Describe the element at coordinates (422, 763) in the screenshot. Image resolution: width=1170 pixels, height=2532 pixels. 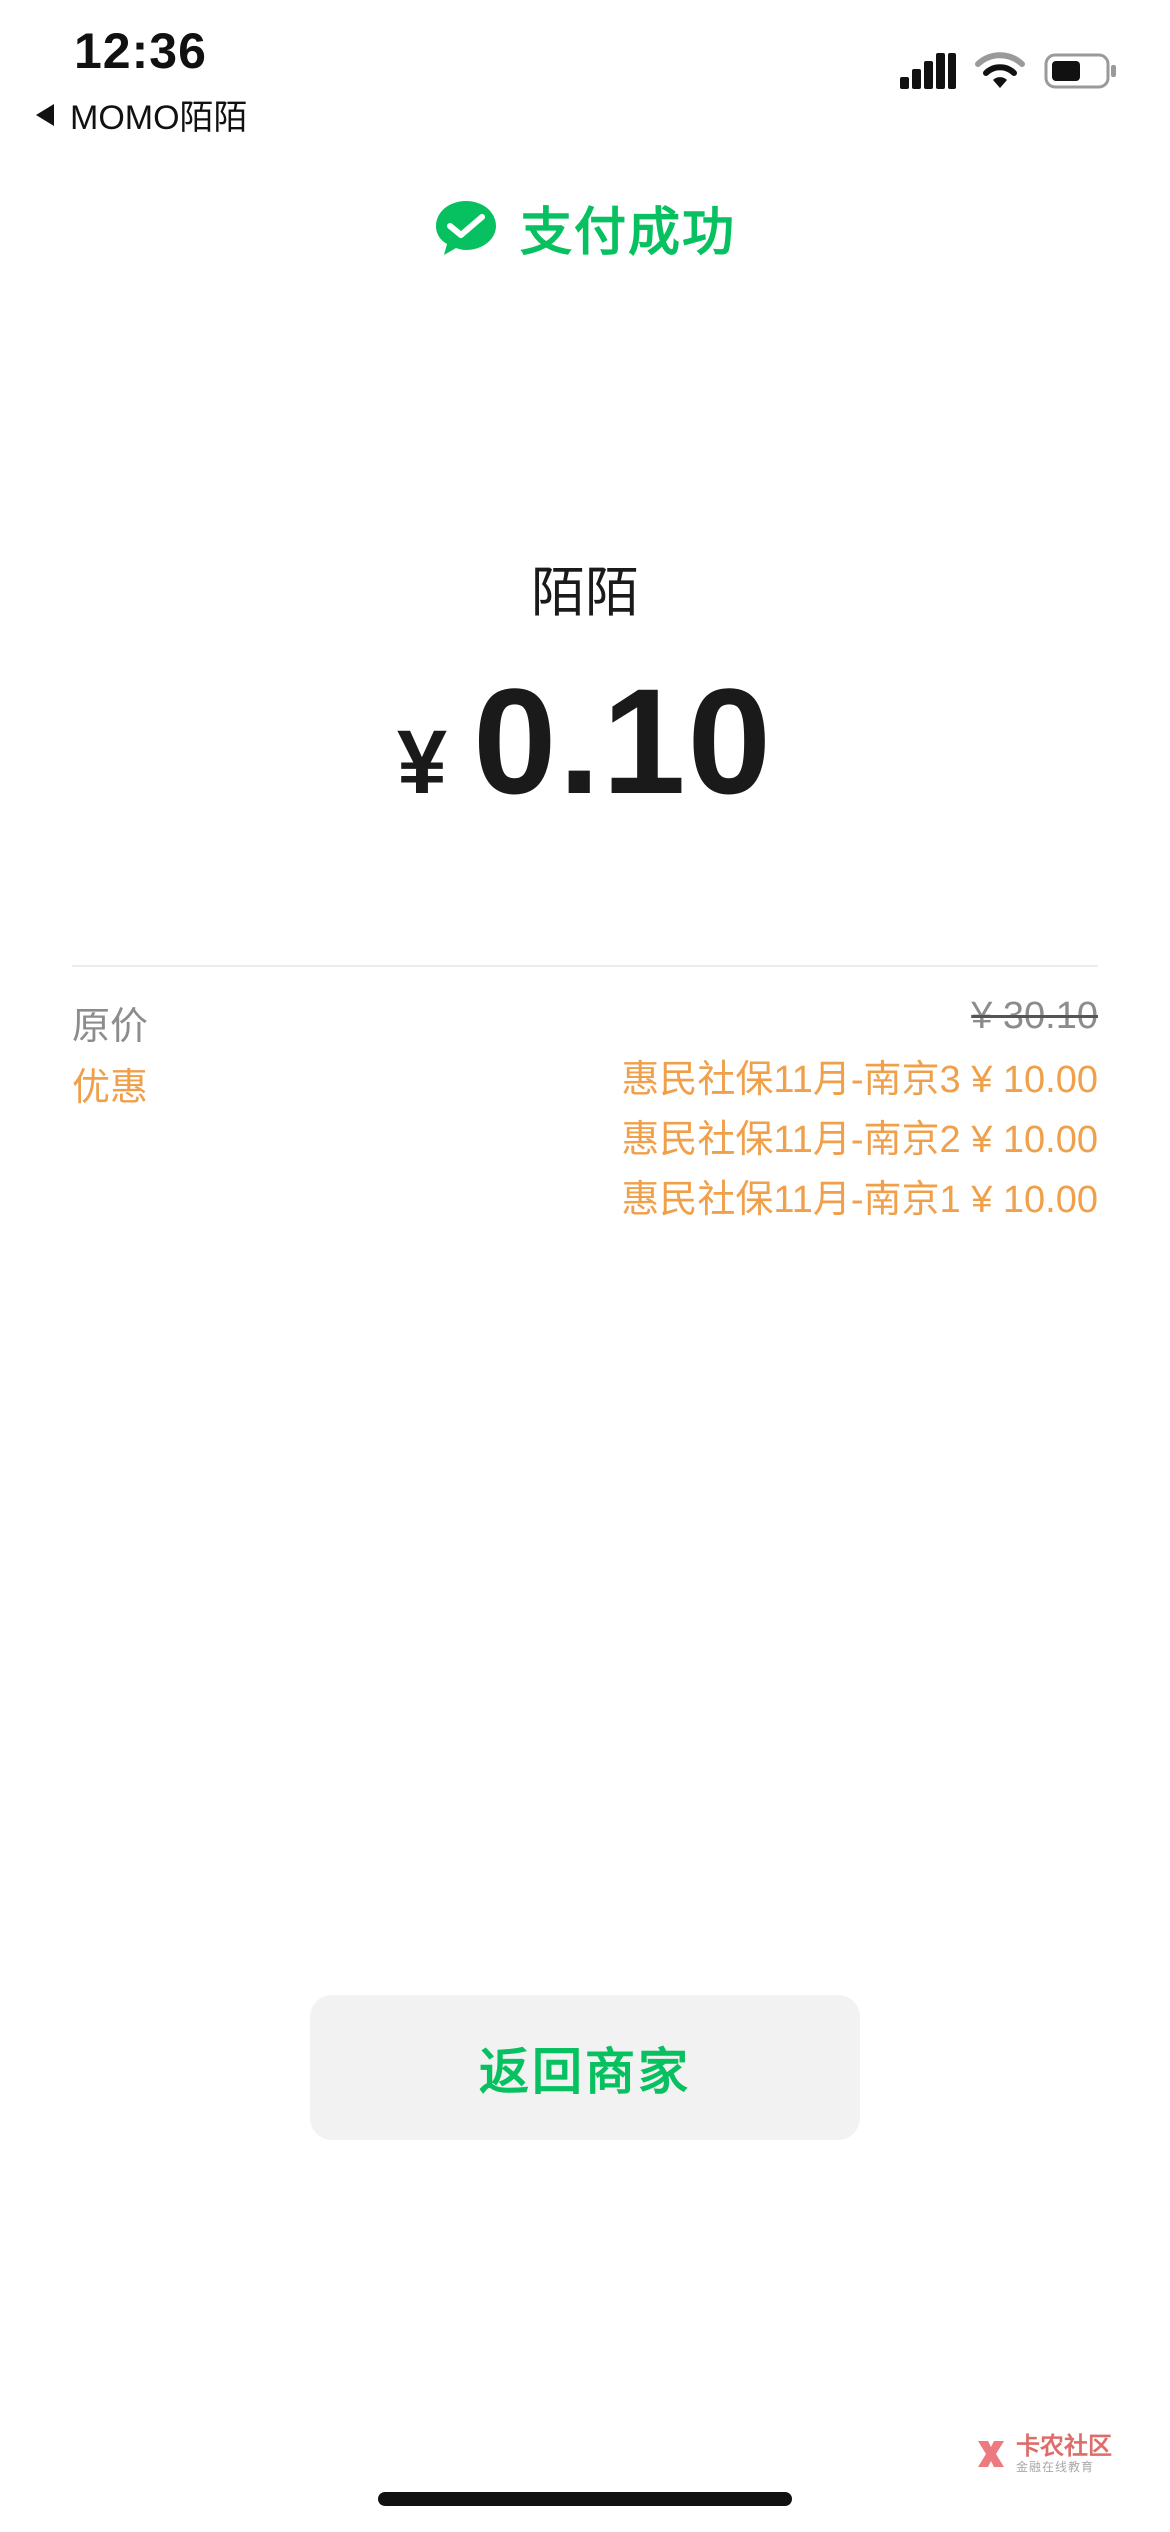
I see `currency-symbol: ¥` at that location.